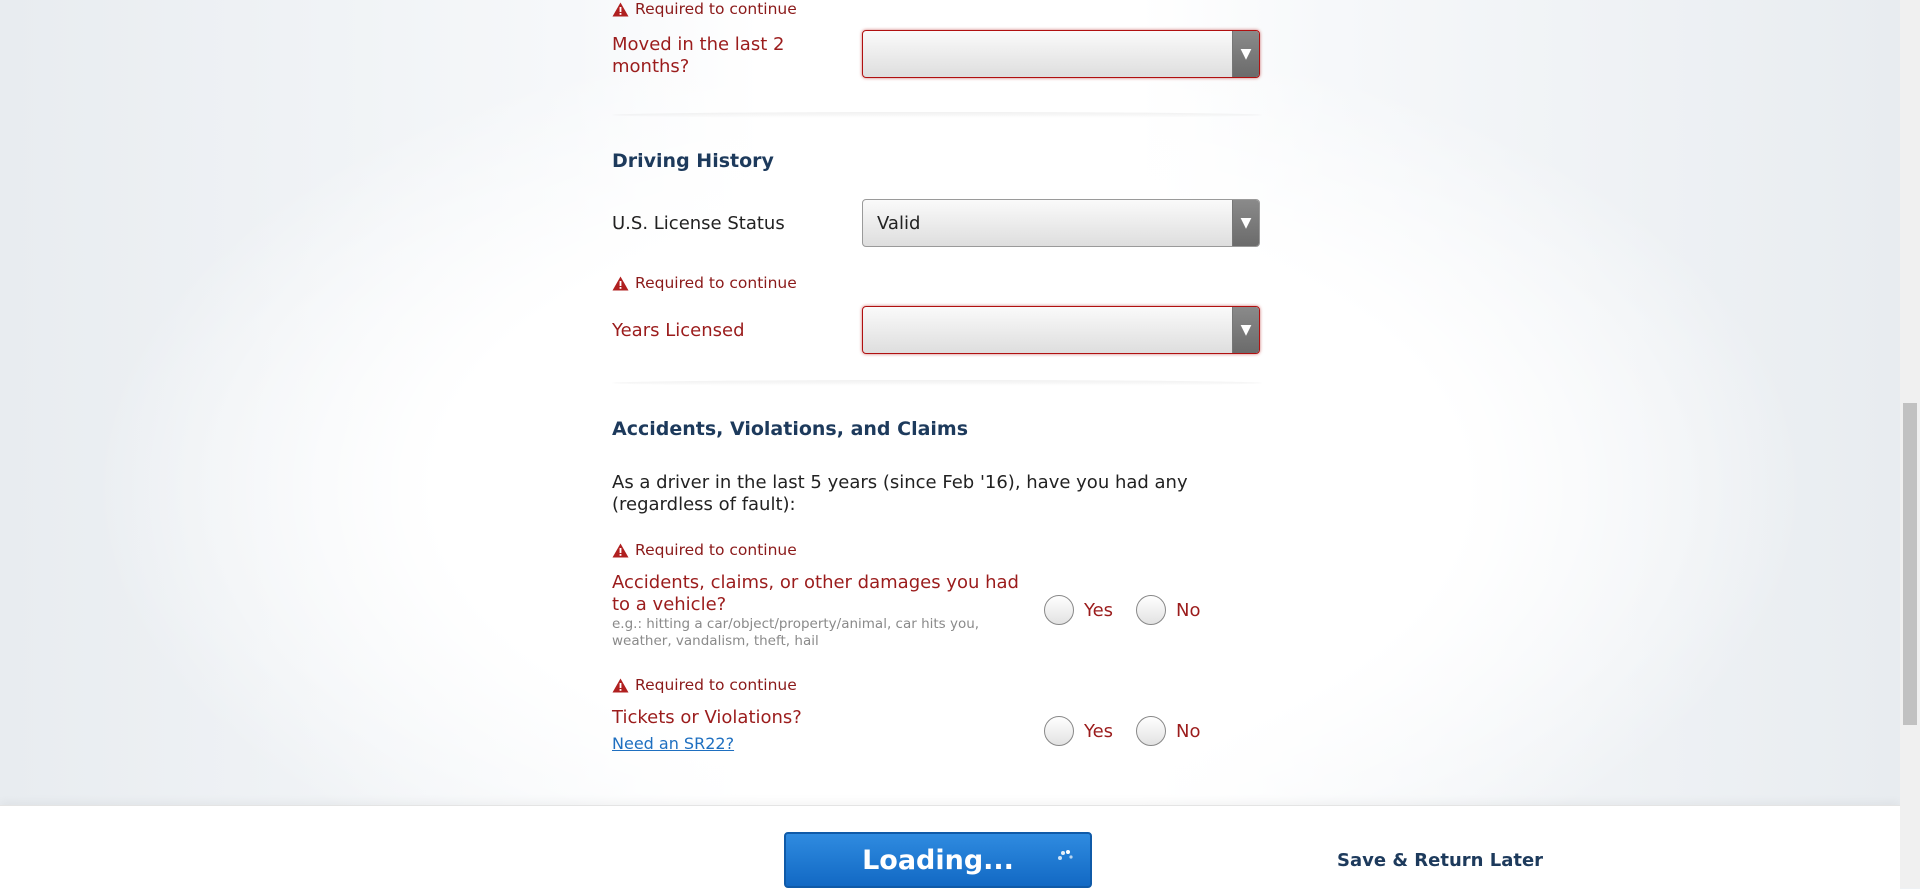 The image size is (1920, 889). I want to click on tickets-yes-label: Yes, so click(1098, 731).